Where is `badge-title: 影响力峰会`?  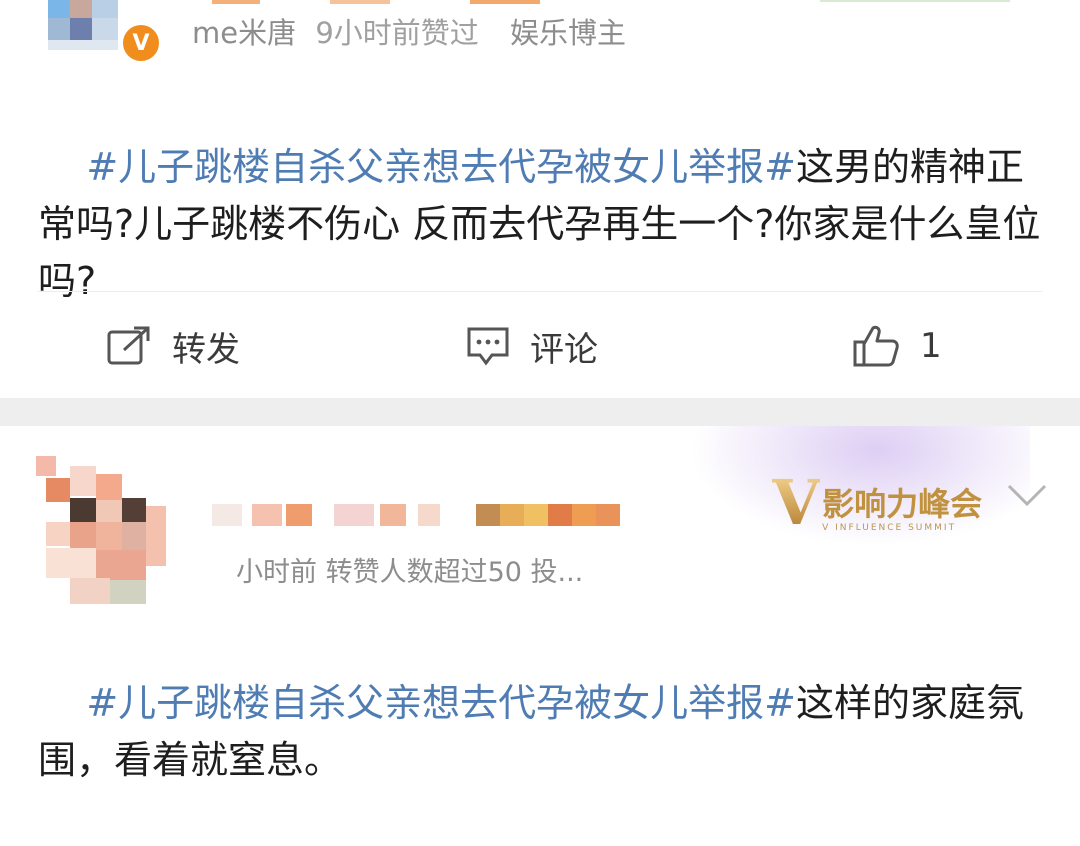
badge-title: 影响力峰会 is located at coordinates (902, 504).